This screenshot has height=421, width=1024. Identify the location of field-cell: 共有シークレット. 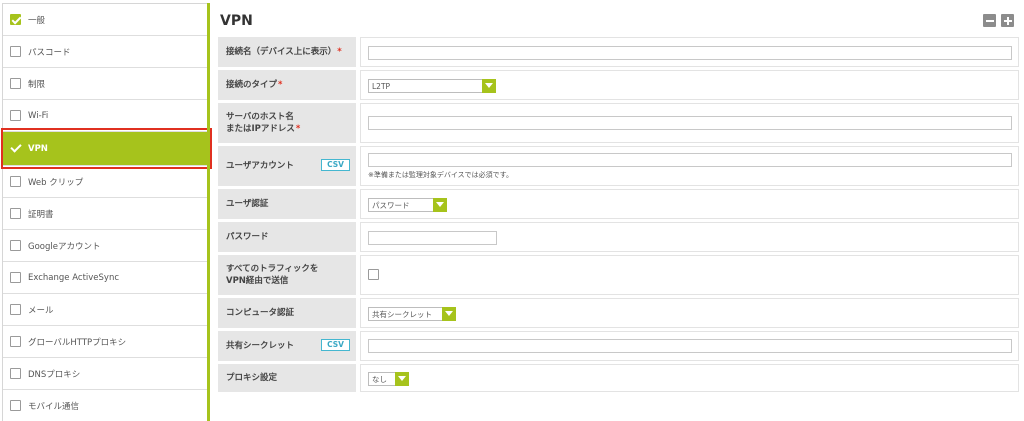
(689, 313).